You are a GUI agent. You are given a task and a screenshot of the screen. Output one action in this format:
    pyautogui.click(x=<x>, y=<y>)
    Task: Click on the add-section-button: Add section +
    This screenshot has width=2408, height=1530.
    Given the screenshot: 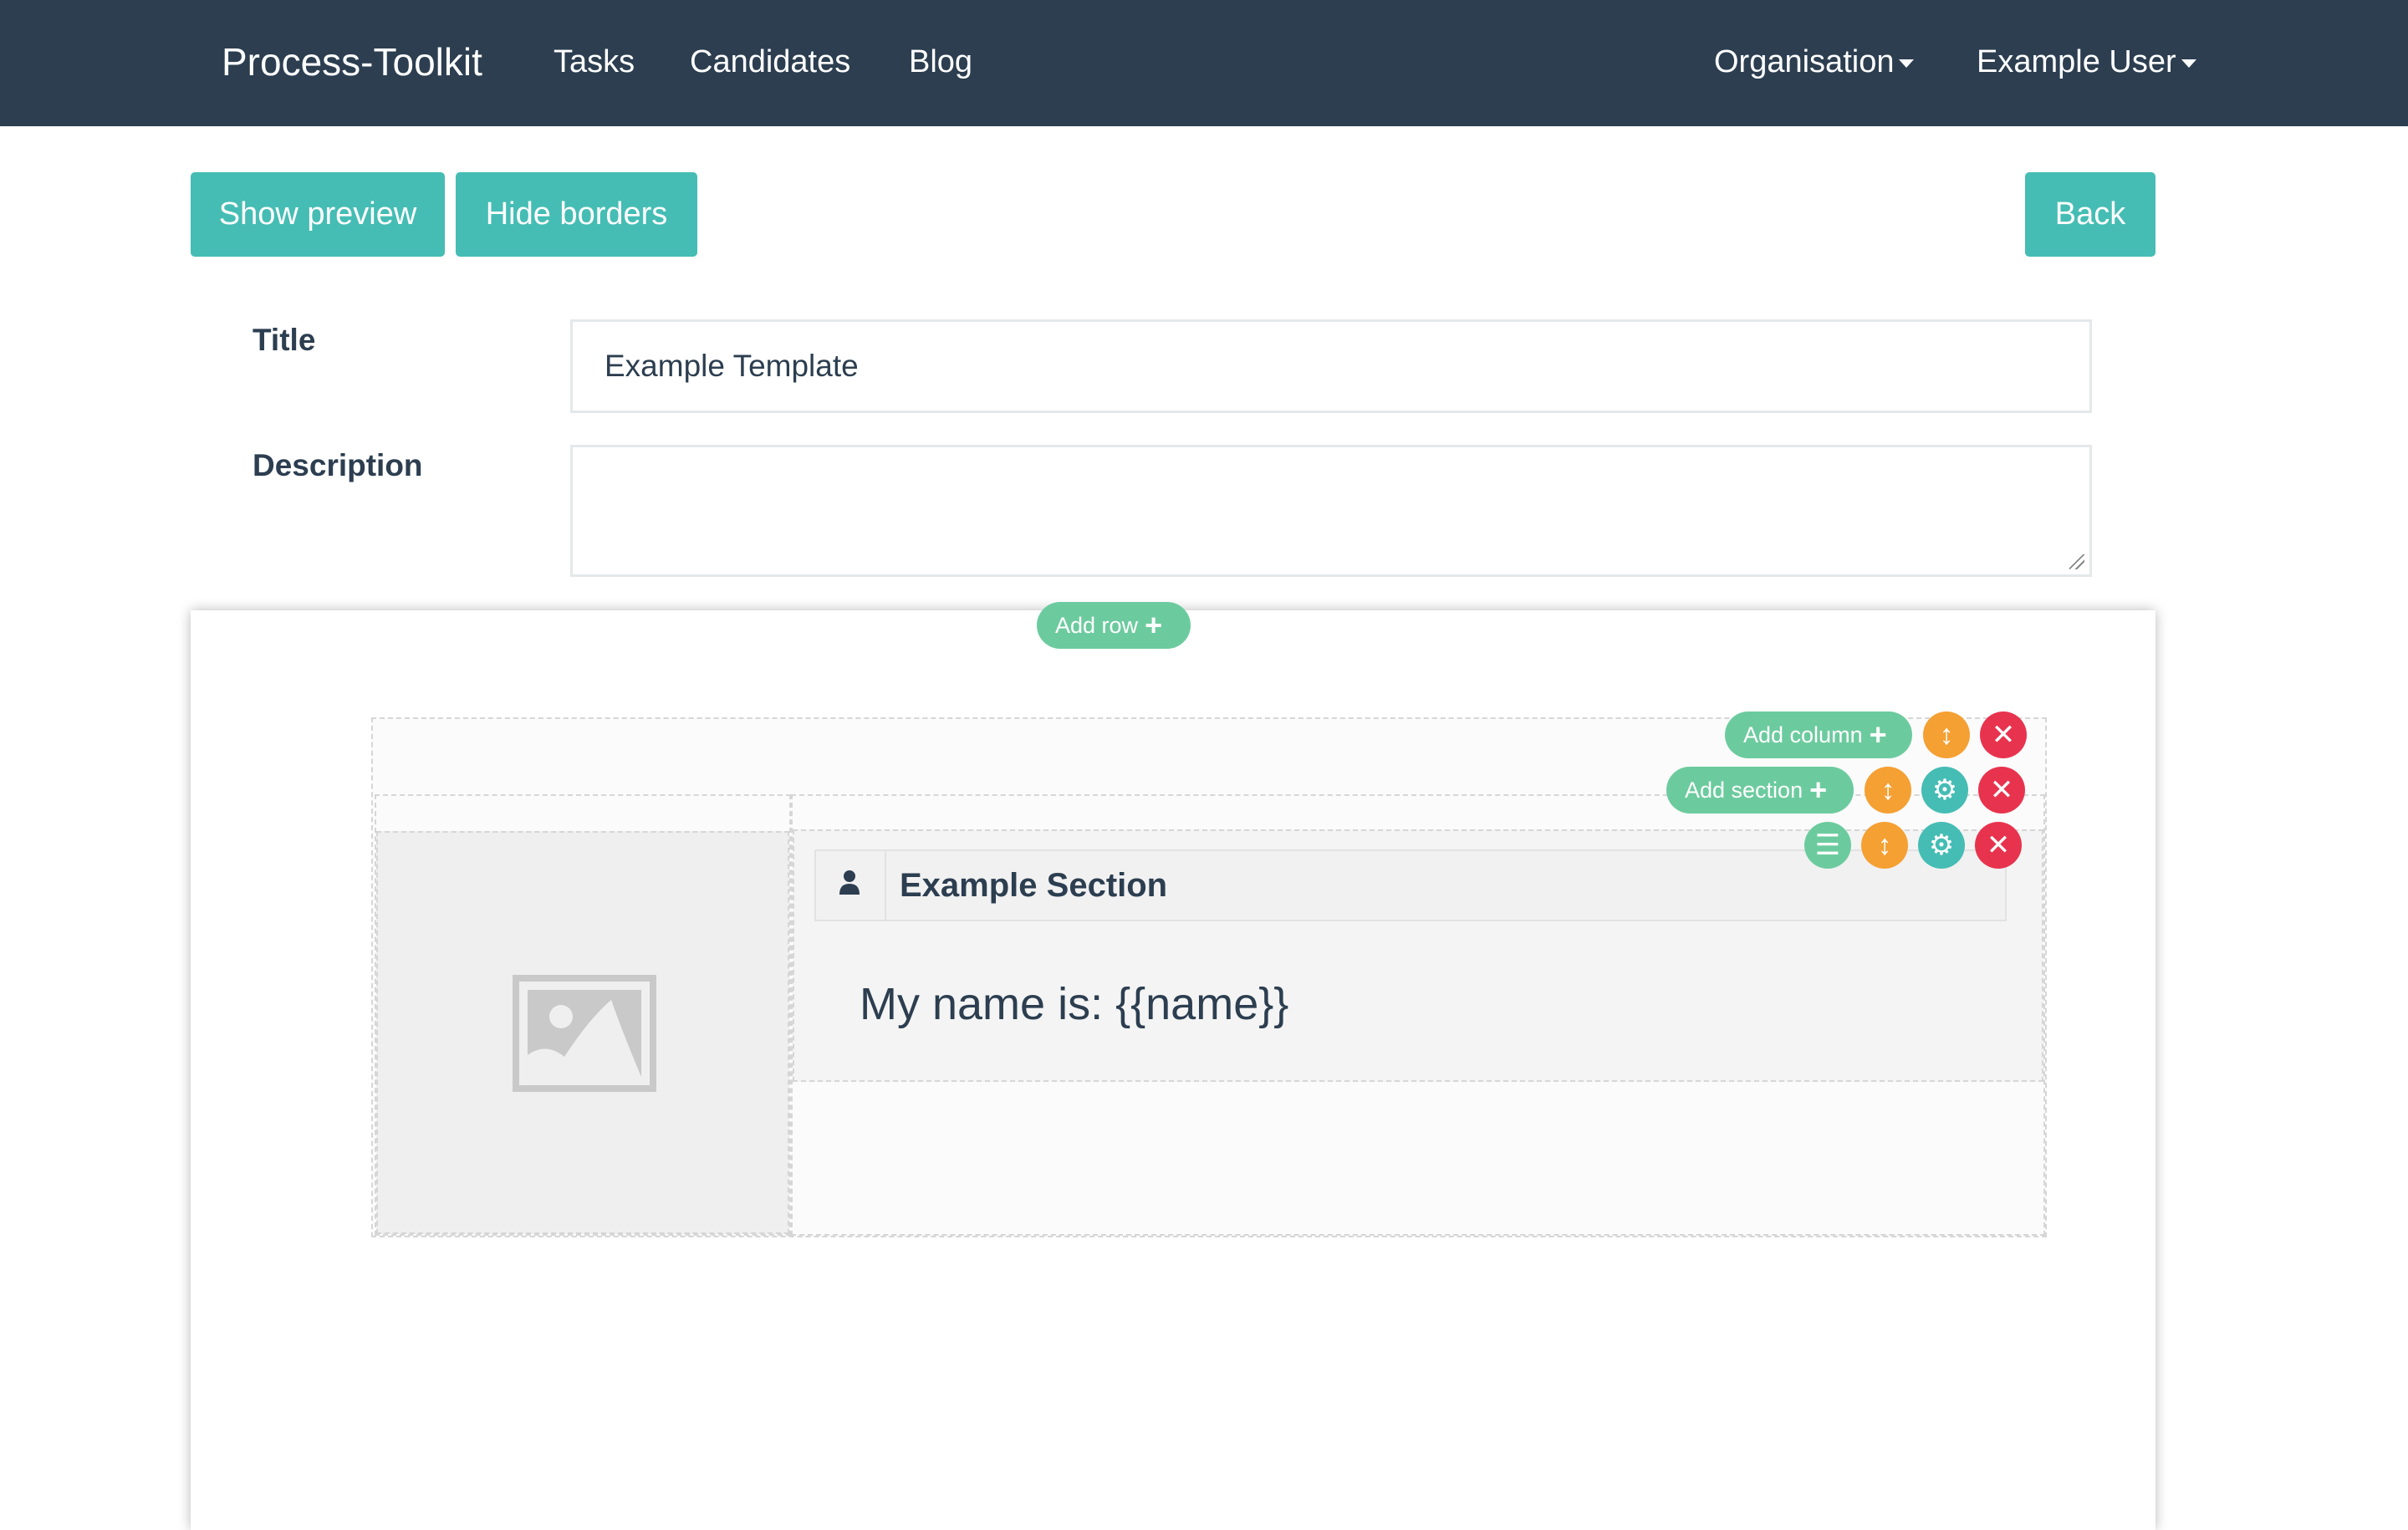 What is the action you would take?
    pyautogui.click(x=1760, y=790)
    